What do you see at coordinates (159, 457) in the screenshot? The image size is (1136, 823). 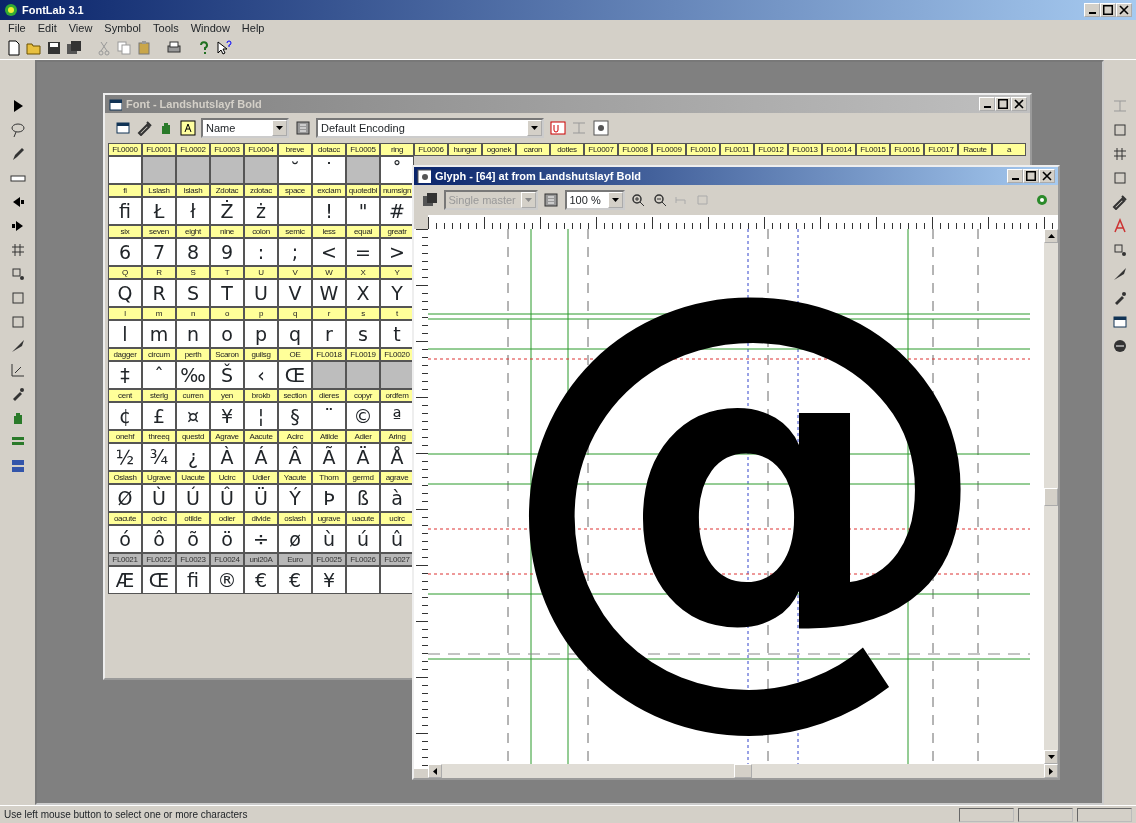 I see `glyph-cell: ¾` at bounding box center [159, 457].